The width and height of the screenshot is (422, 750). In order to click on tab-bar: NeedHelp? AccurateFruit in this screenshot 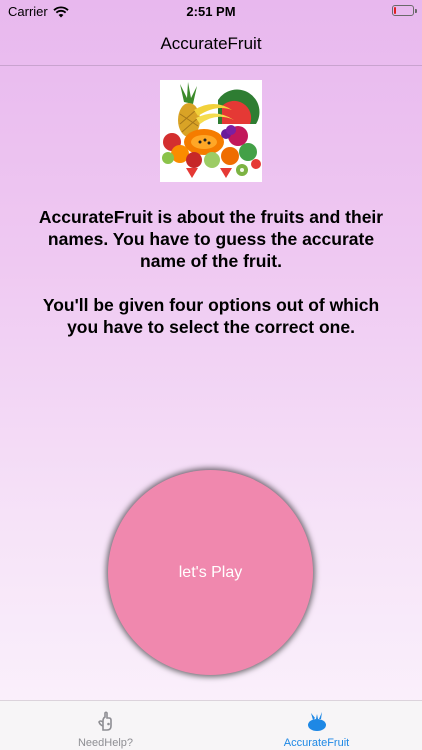, I will do `click(211, 725)`.